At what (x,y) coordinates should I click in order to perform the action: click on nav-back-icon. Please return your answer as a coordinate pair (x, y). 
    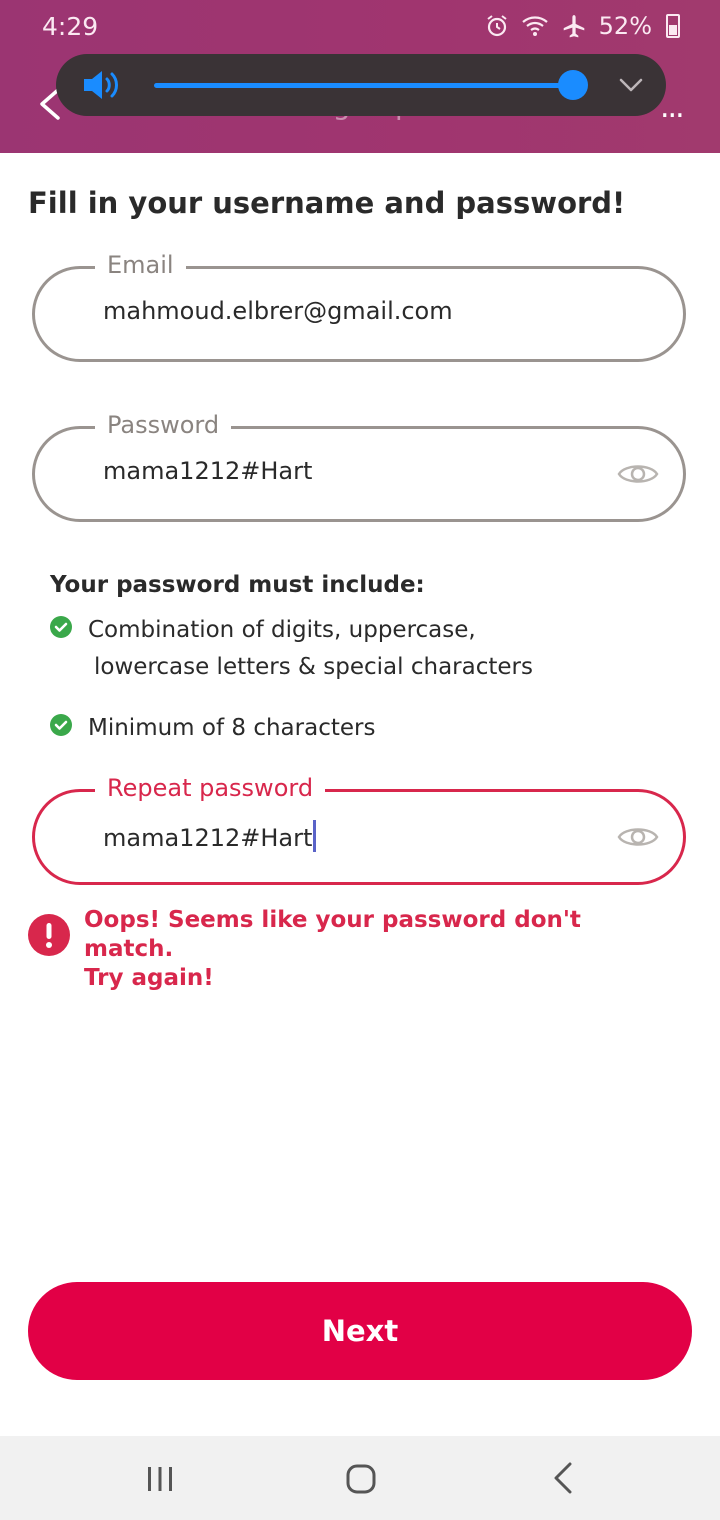
    Looking at the image, I should click on (563, 1478).